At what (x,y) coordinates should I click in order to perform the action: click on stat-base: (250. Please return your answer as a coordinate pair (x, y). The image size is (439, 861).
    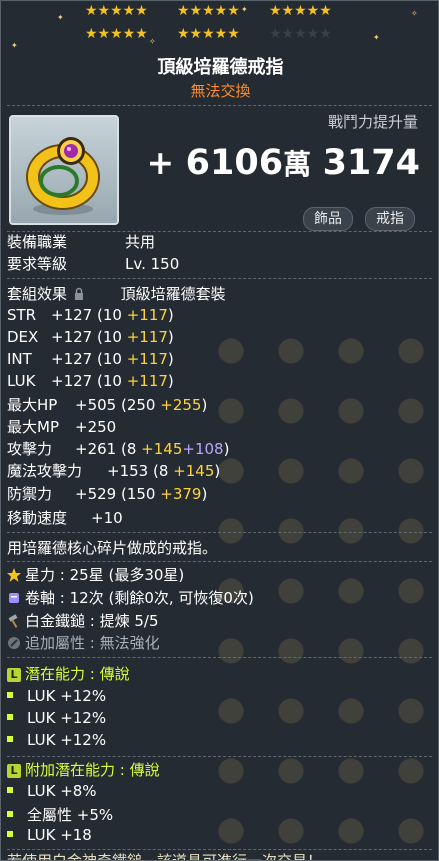
    Looking at the image, I should click on (138, 405).